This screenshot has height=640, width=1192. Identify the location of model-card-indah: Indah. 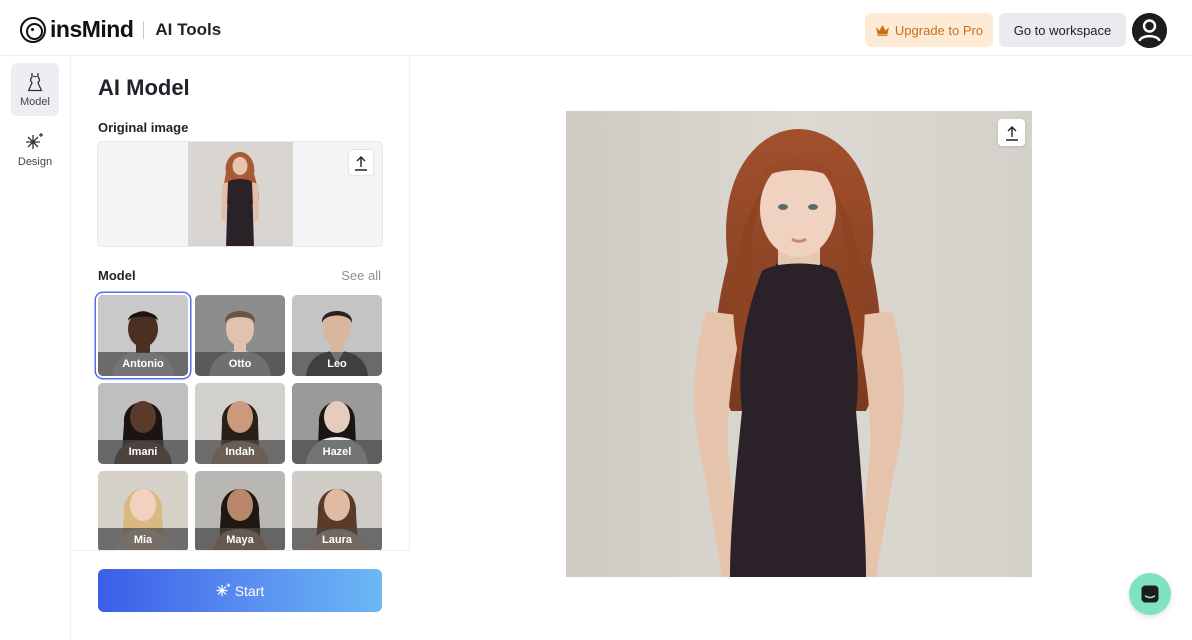
(240, 423).